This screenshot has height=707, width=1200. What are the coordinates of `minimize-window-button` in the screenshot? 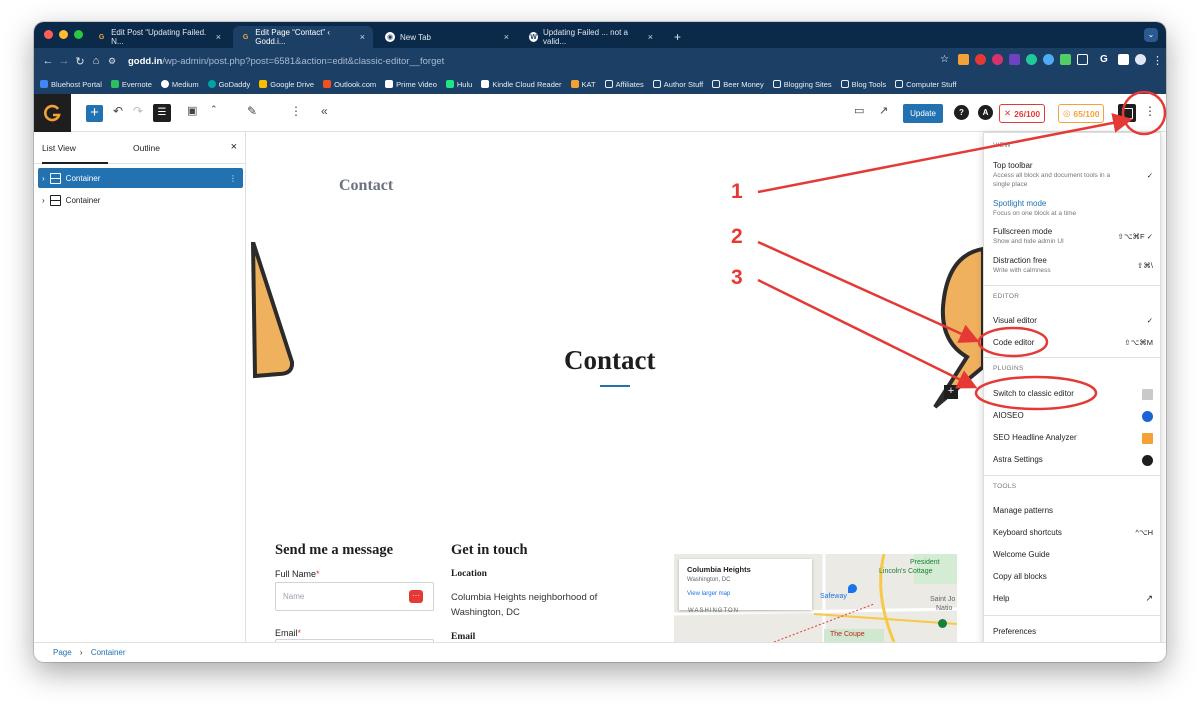 It's located at (63, 34).